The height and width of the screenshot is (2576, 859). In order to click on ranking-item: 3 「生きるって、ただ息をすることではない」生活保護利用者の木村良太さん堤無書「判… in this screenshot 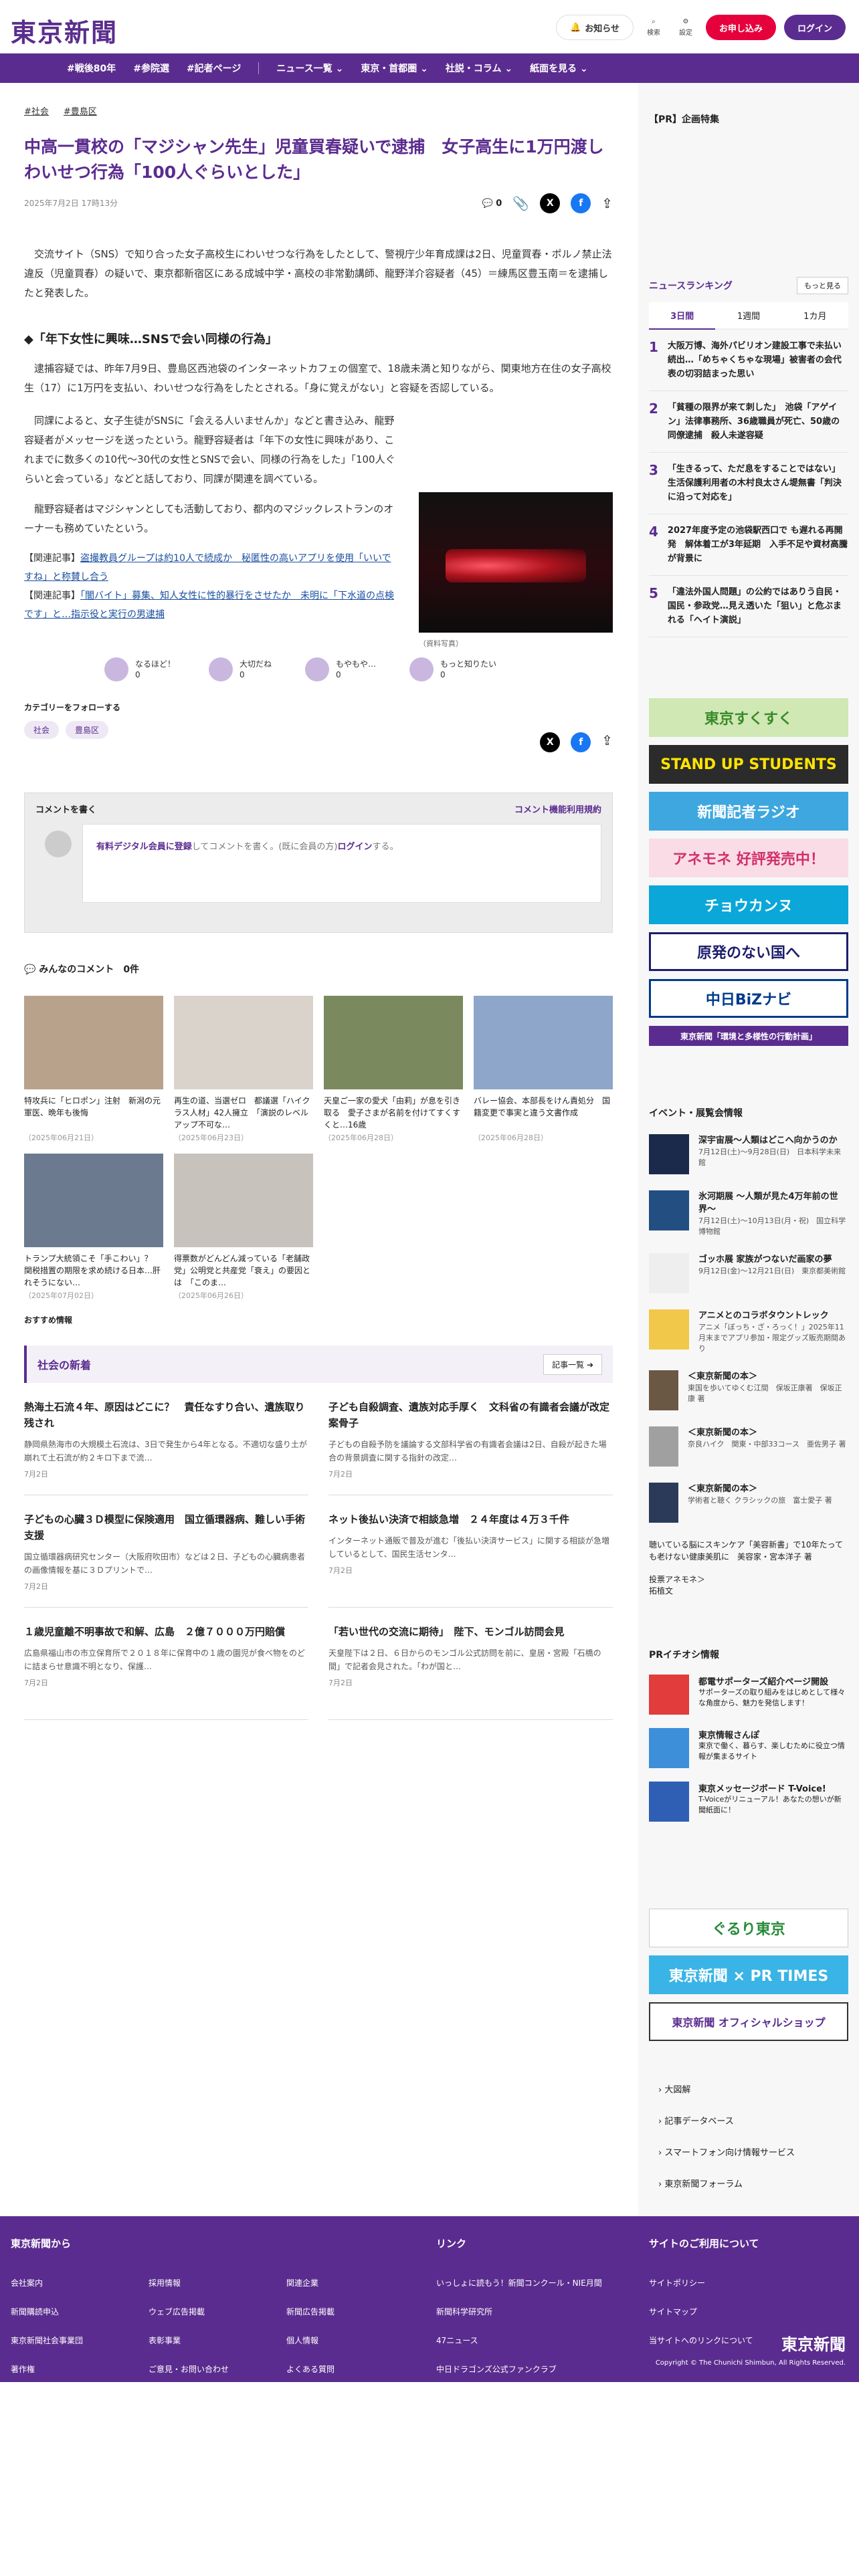, I will do `click(748, 484)`.